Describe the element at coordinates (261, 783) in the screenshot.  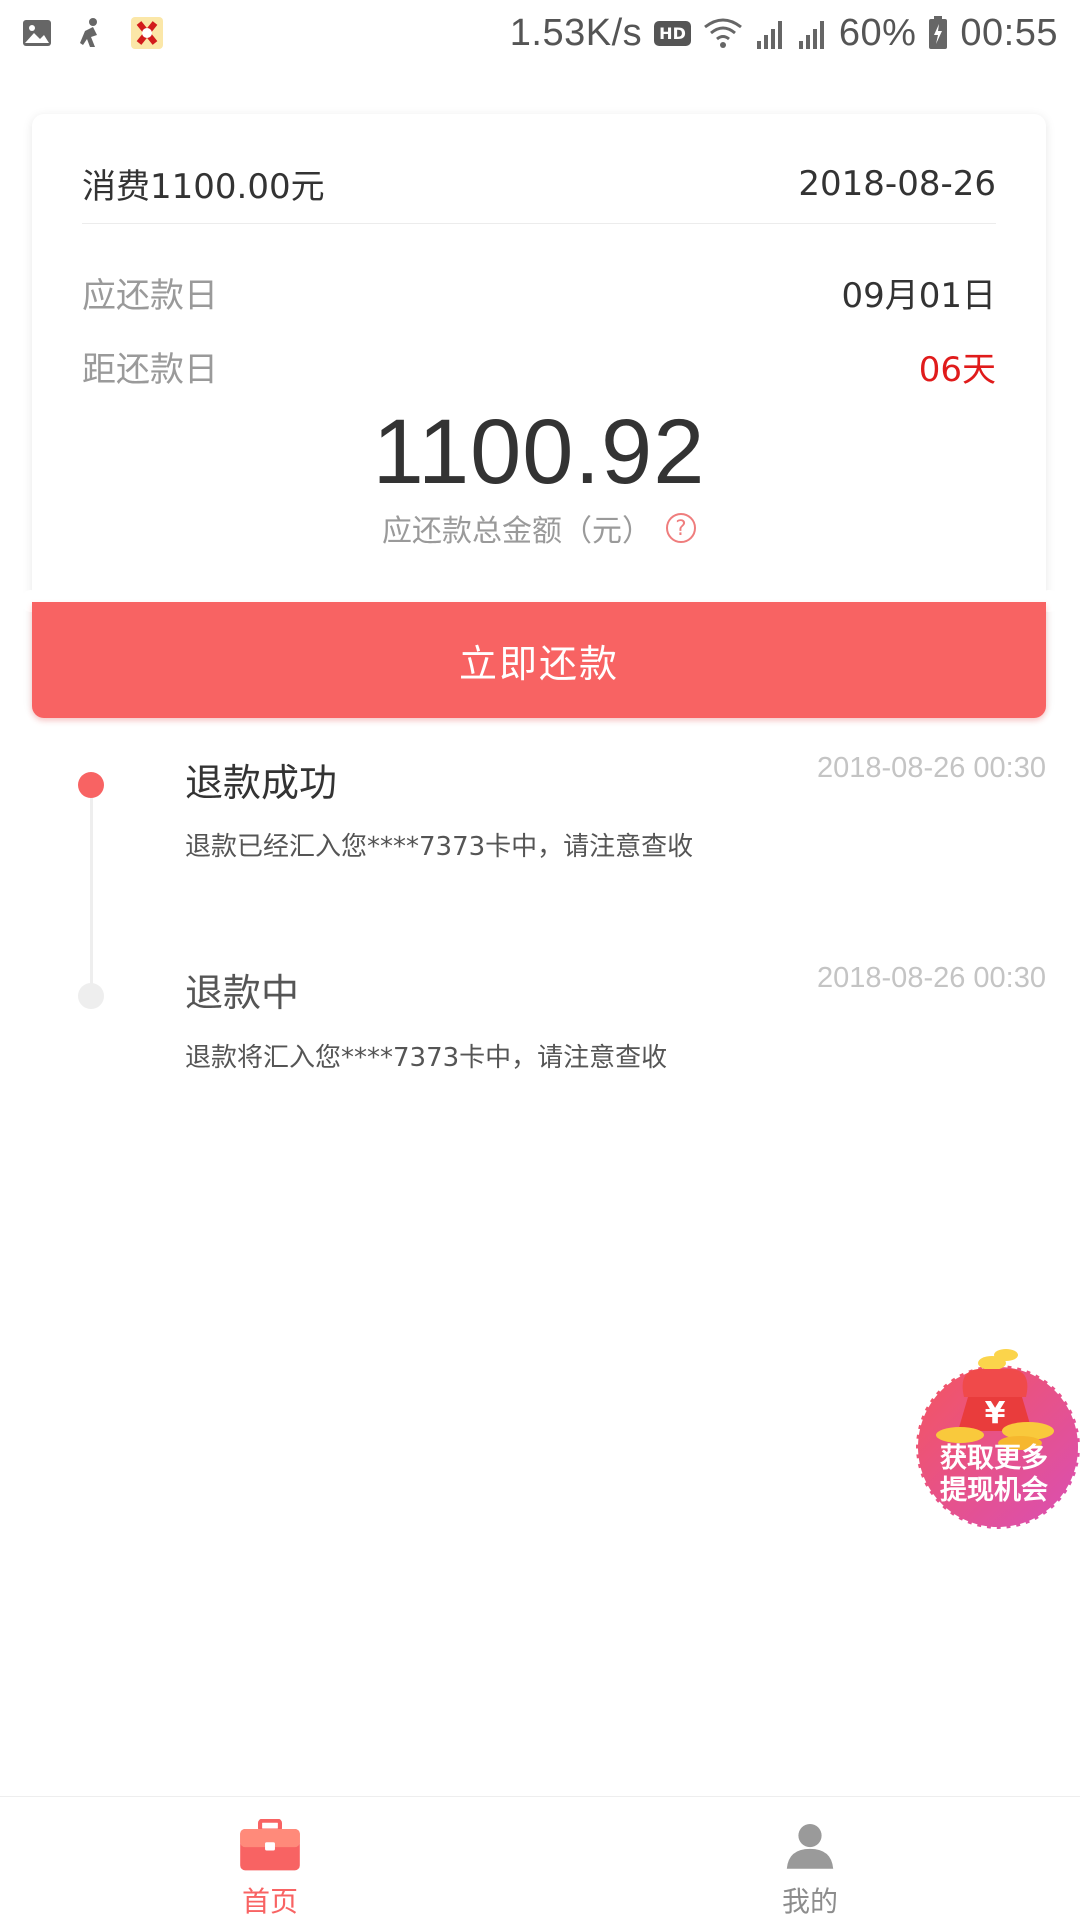
I see `timeline-item-title: 退款成功` at that location.